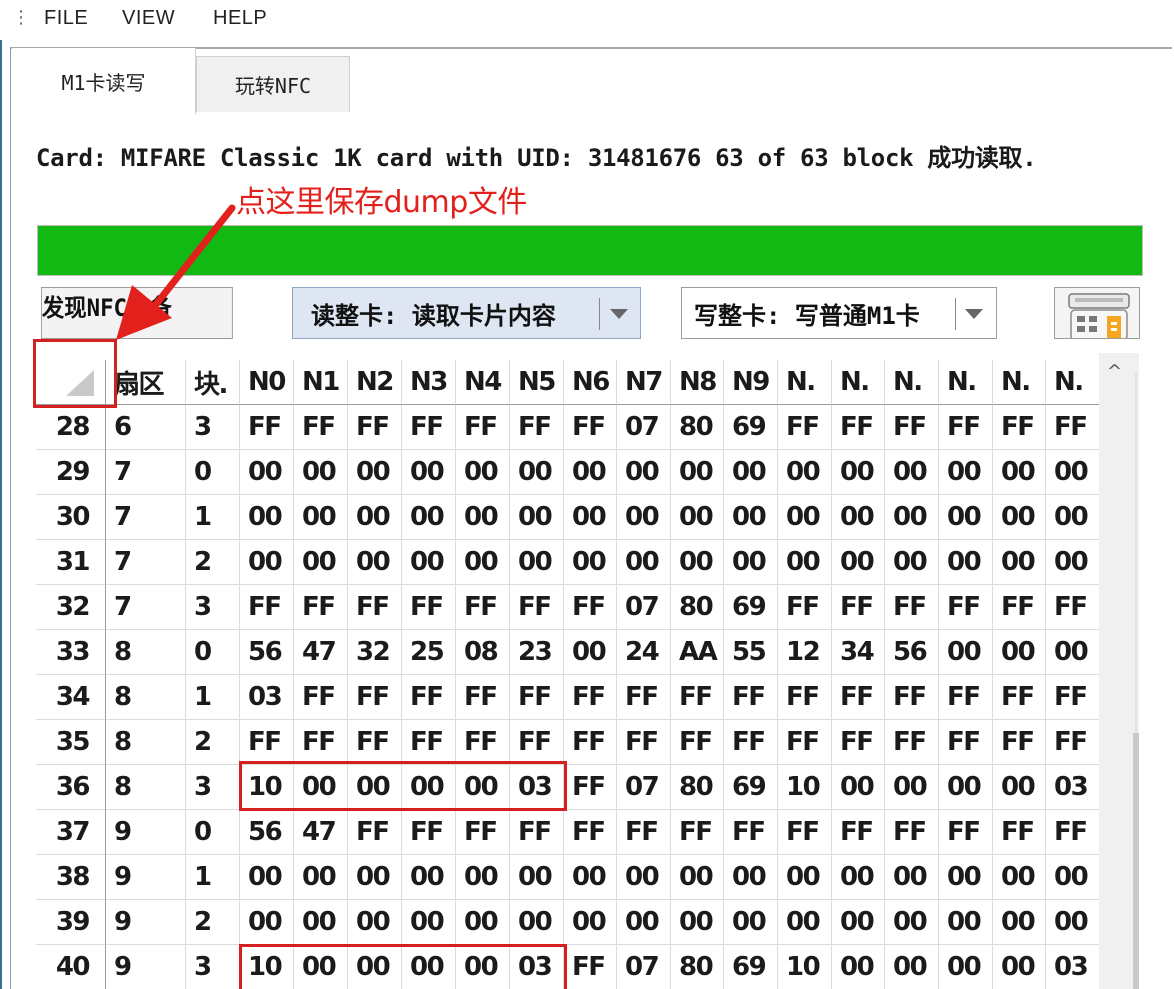  I want to click on byte-cell: 23, so click(537, 652).